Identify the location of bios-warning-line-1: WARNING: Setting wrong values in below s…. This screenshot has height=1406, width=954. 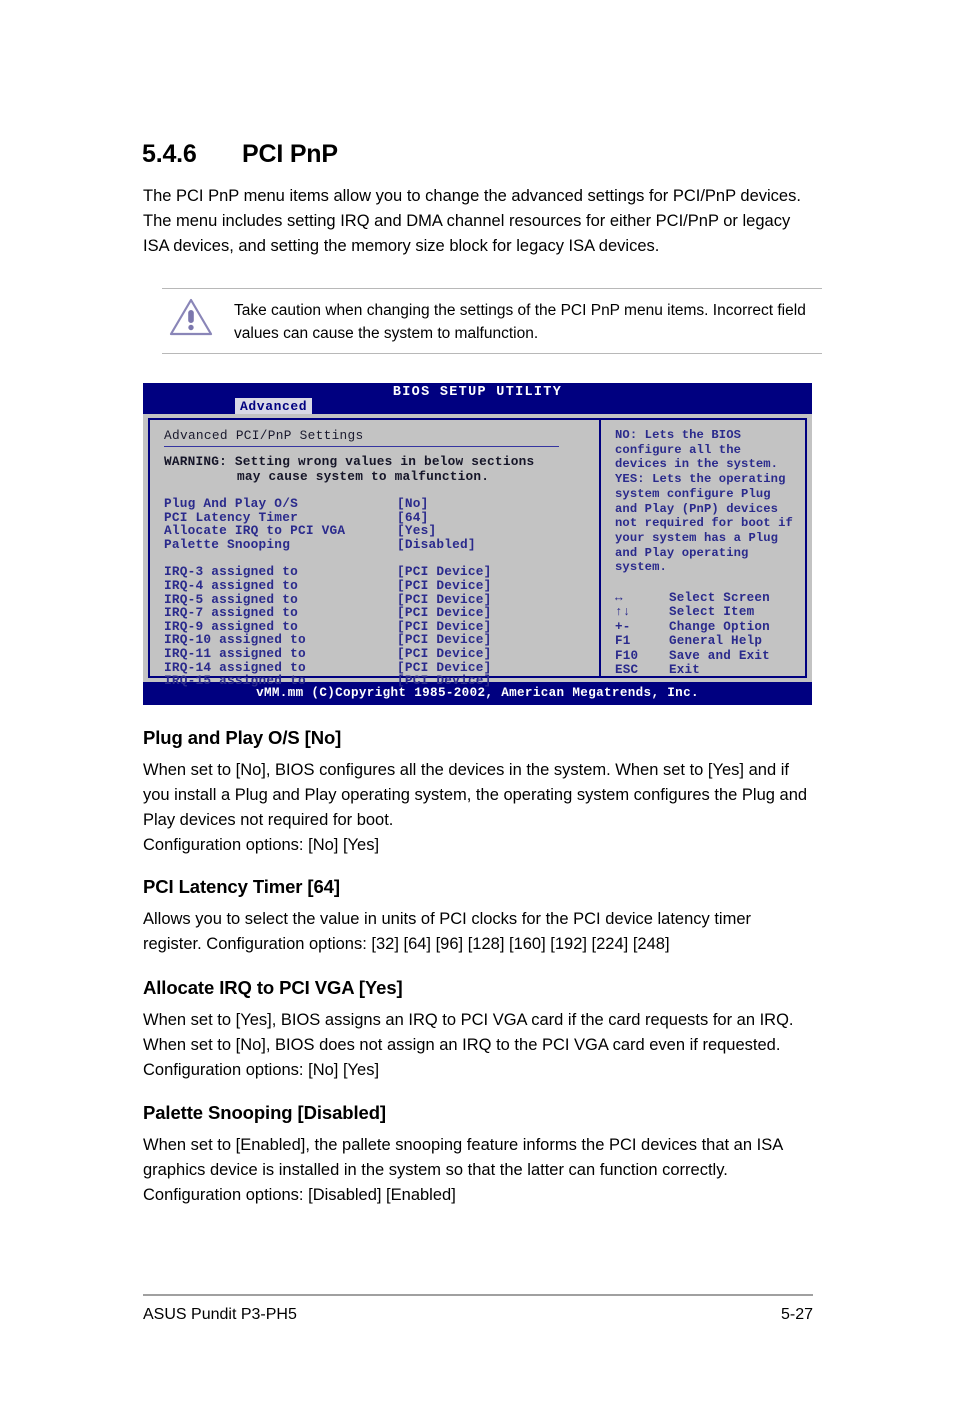
(349, 461).